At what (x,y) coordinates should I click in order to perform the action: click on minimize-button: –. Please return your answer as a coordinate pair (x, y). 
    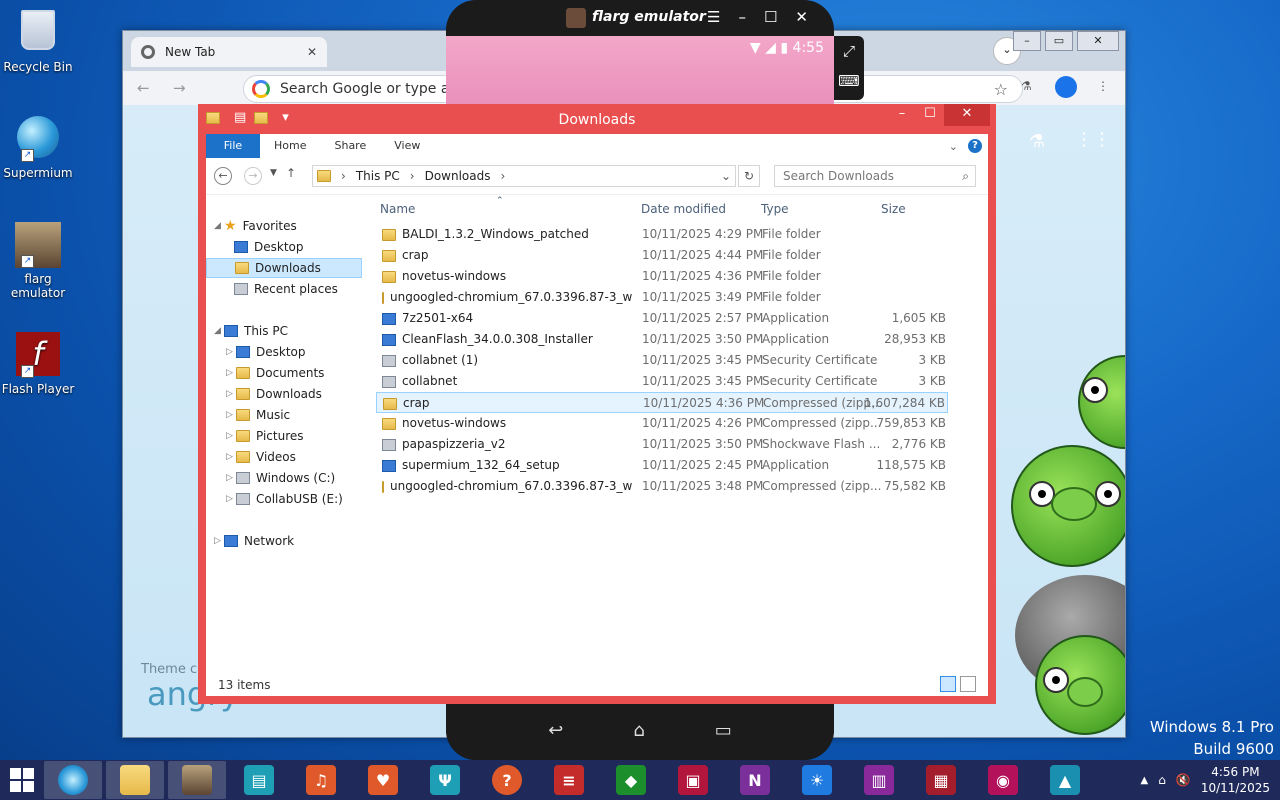
    Looking at the image, I should click on (902, 115).